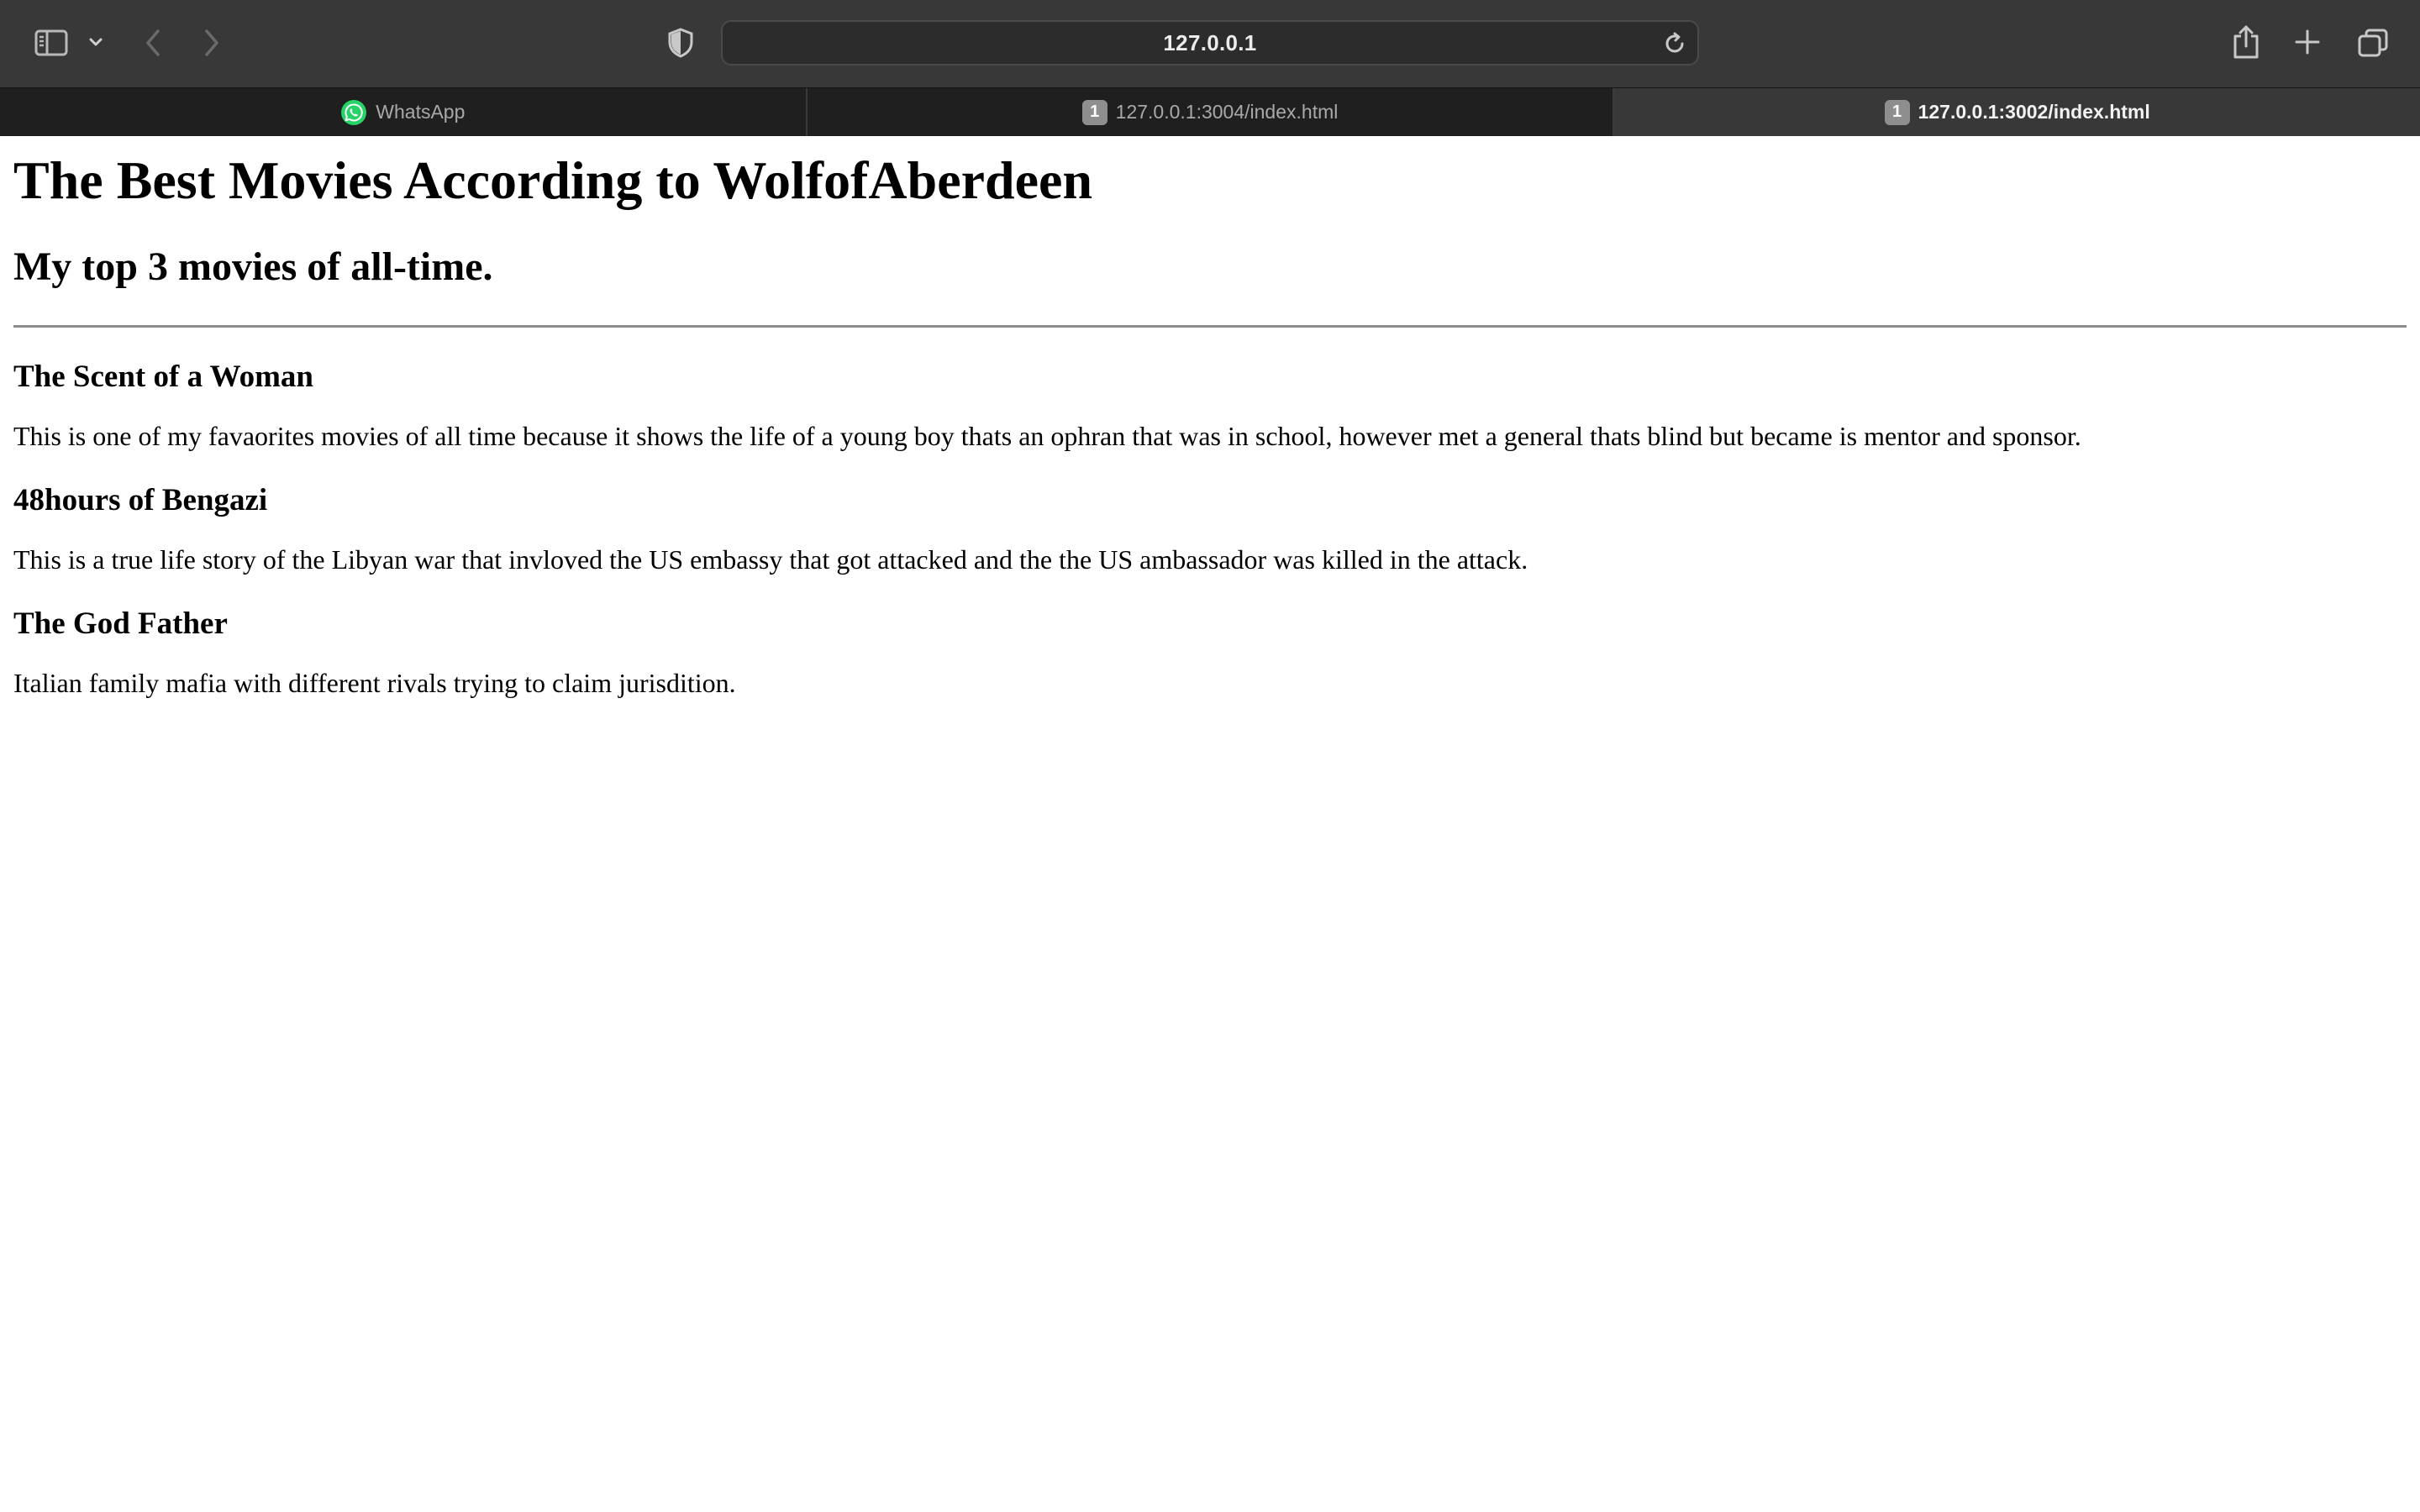  What do you see at coordinates (163, 376) in the screenshot?
I see `movie-title: The Scent of a Woman` at bounding box center [163, 376].